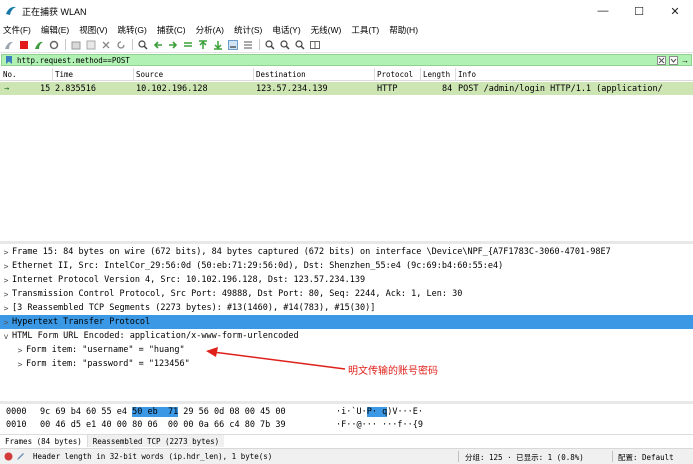 The image size is (693, 464). What do you see at coordinates (187, 44) in the screenshot?
I see `go-to-packet-icon` at bounding box center [187, 44].